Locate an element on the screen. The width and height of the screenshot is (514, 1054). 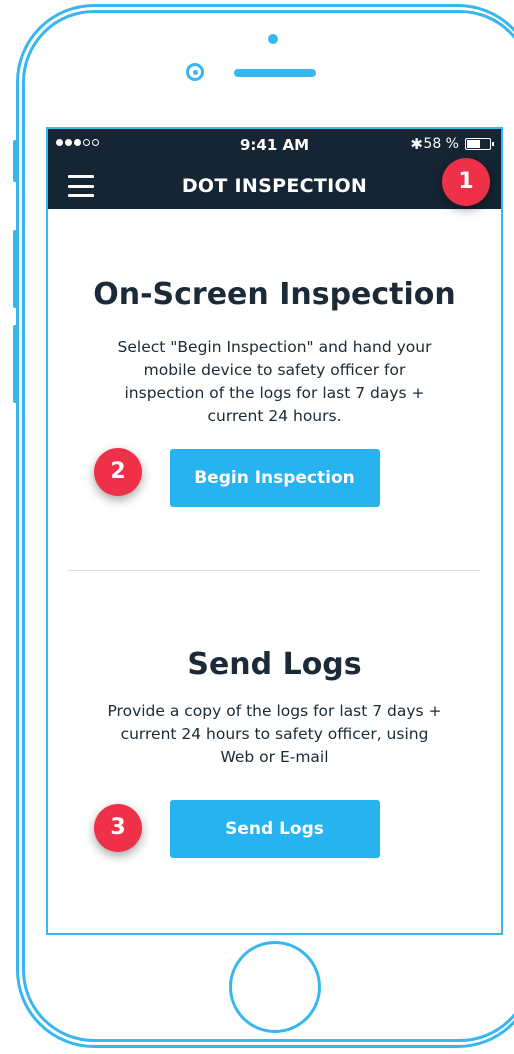
section-divider is located at coordinates (274, 570).